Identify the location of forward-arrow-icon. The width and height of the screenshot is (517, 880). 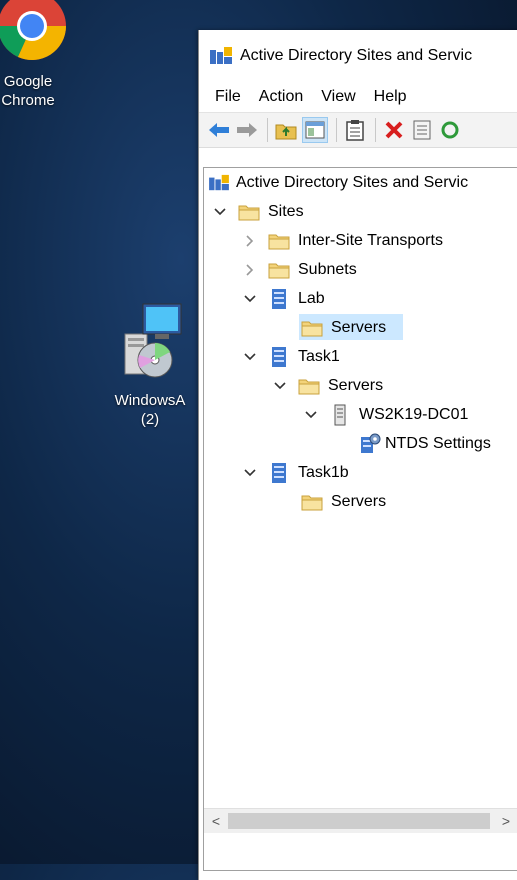
(247, 130).